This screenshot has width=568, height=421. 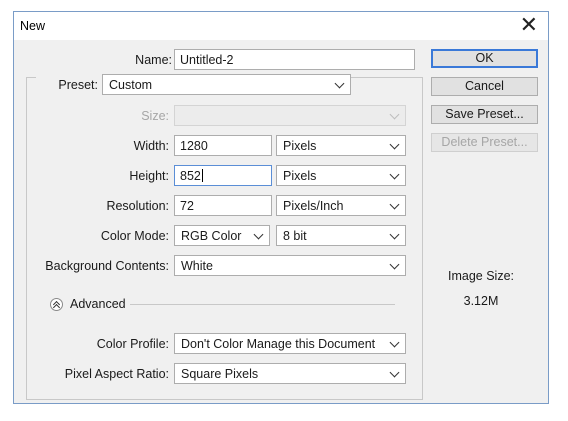 I want to click on color-mode-value: RGB Color, so click(x=211, y=236).